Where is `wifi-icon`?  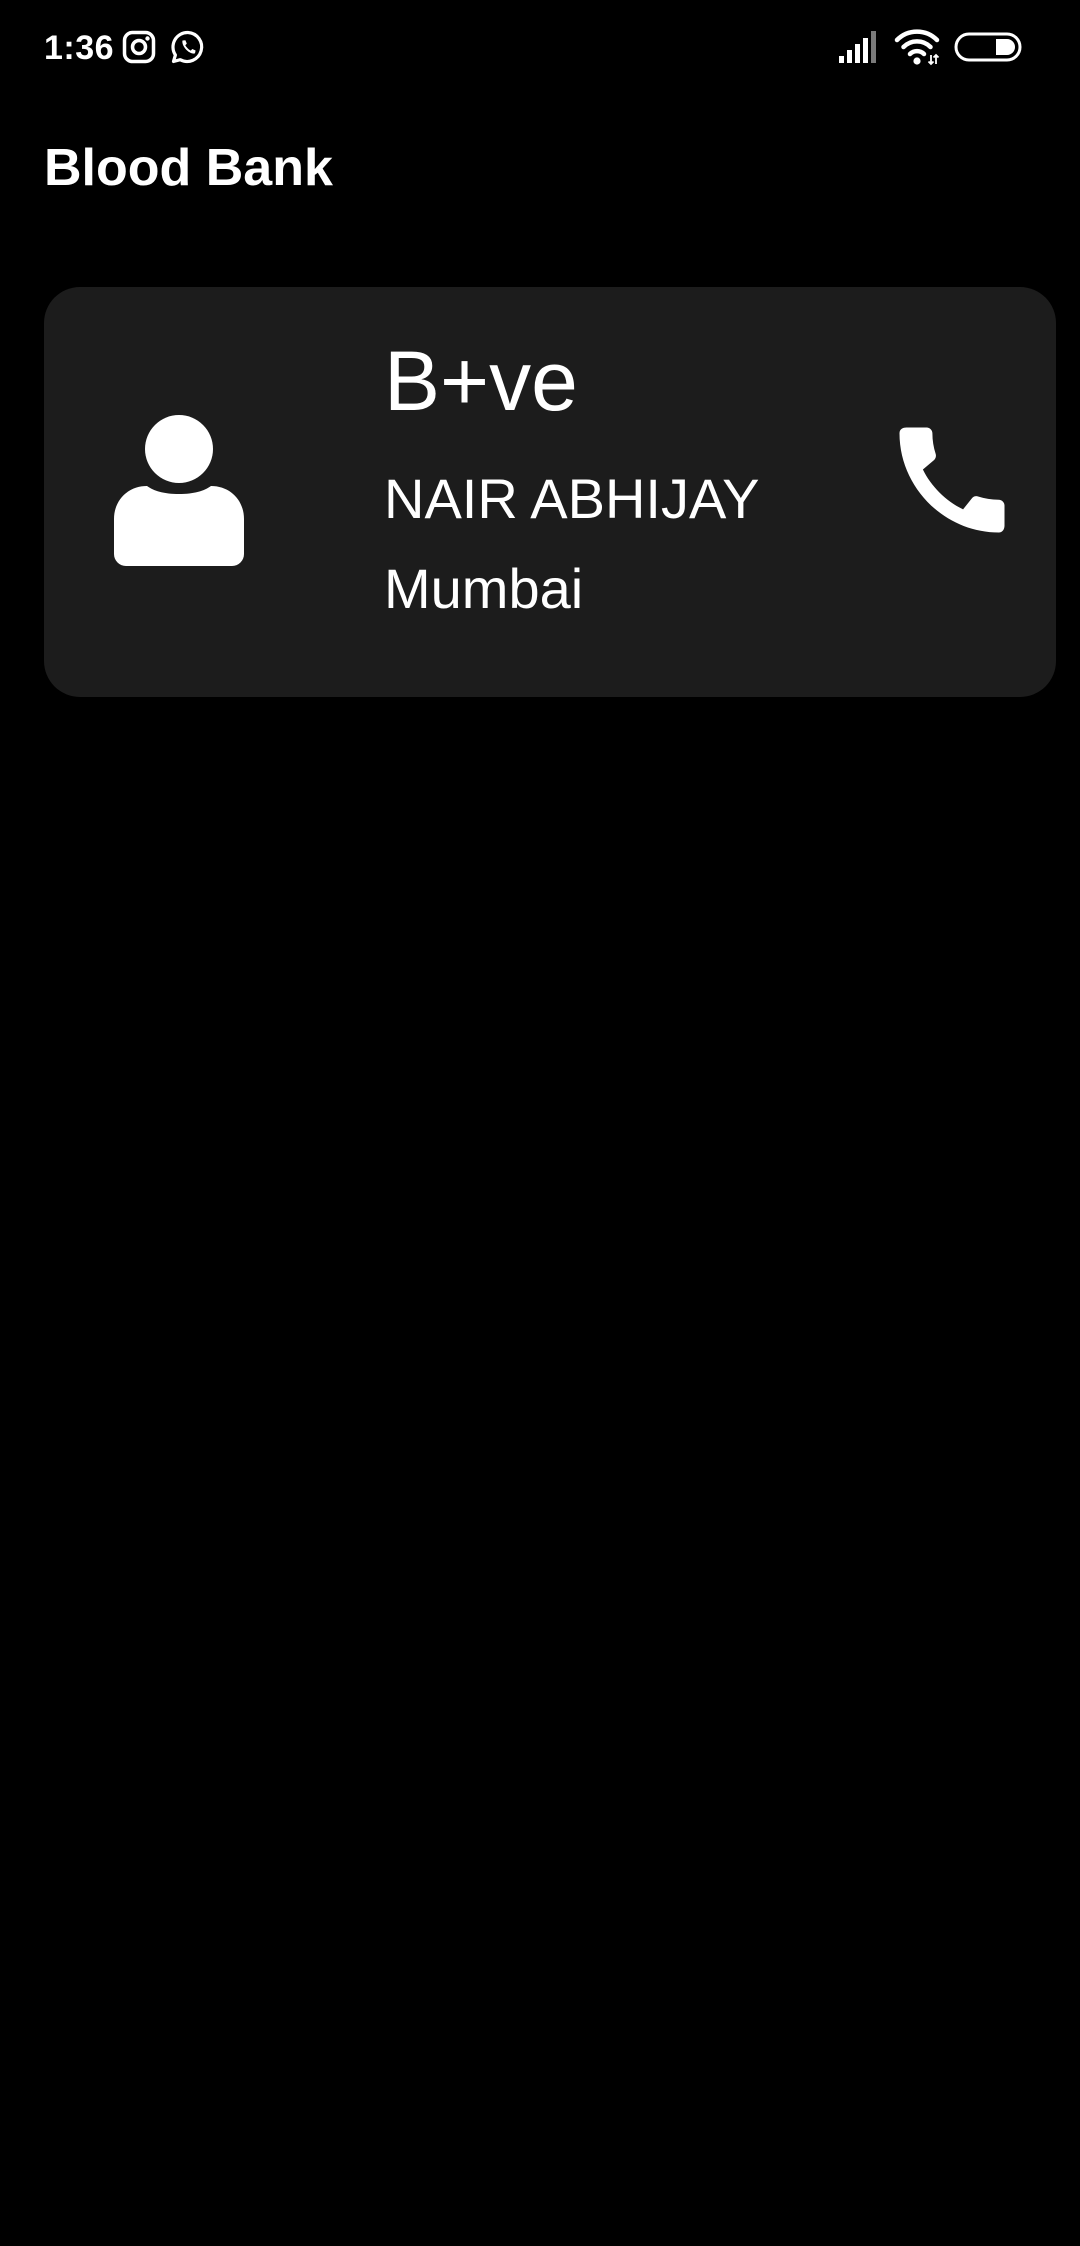
wifi-icon is located at coordinates (917, 47).